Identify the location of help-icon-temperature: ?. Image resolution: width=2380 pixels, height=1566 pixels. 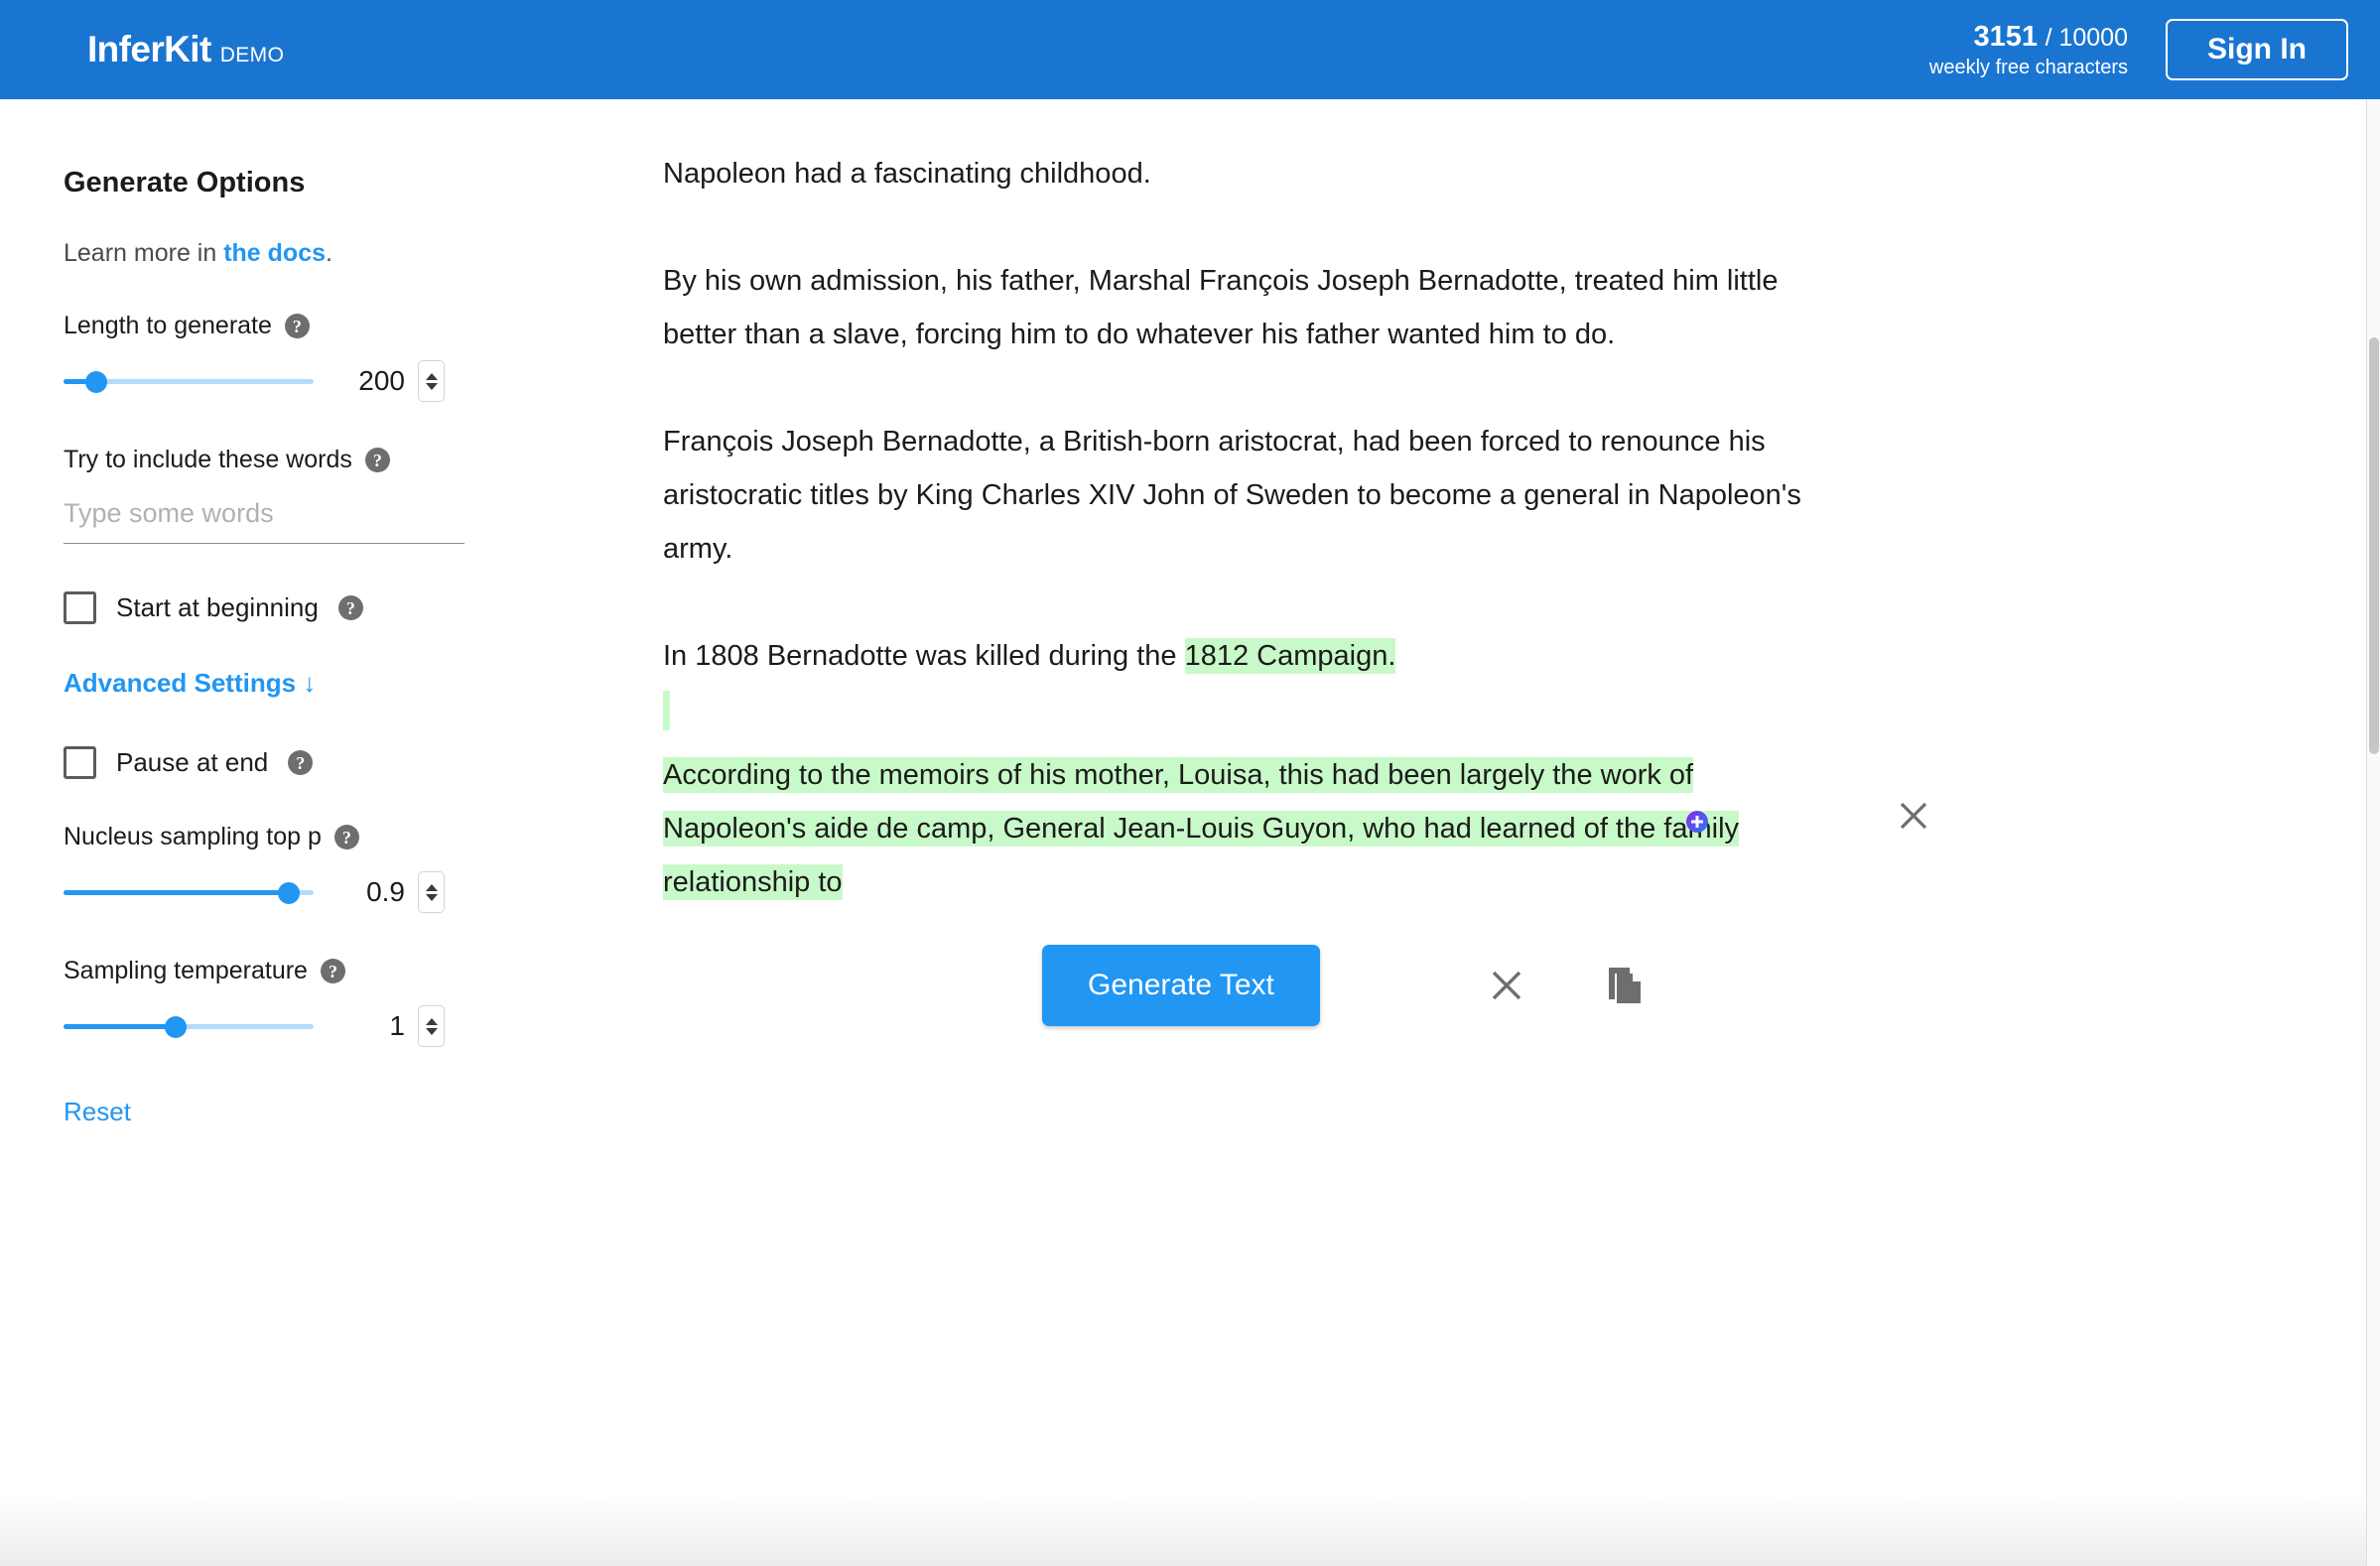
(332, 971).